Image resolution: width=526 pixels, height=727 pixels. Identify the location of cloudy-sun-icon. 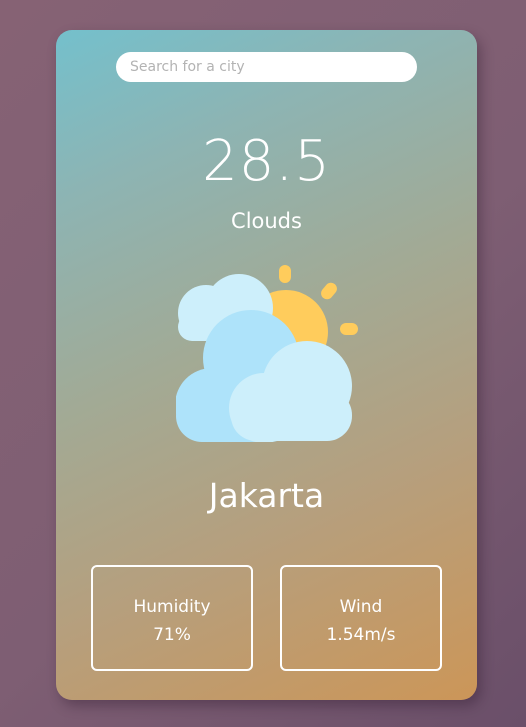
(267, 353).